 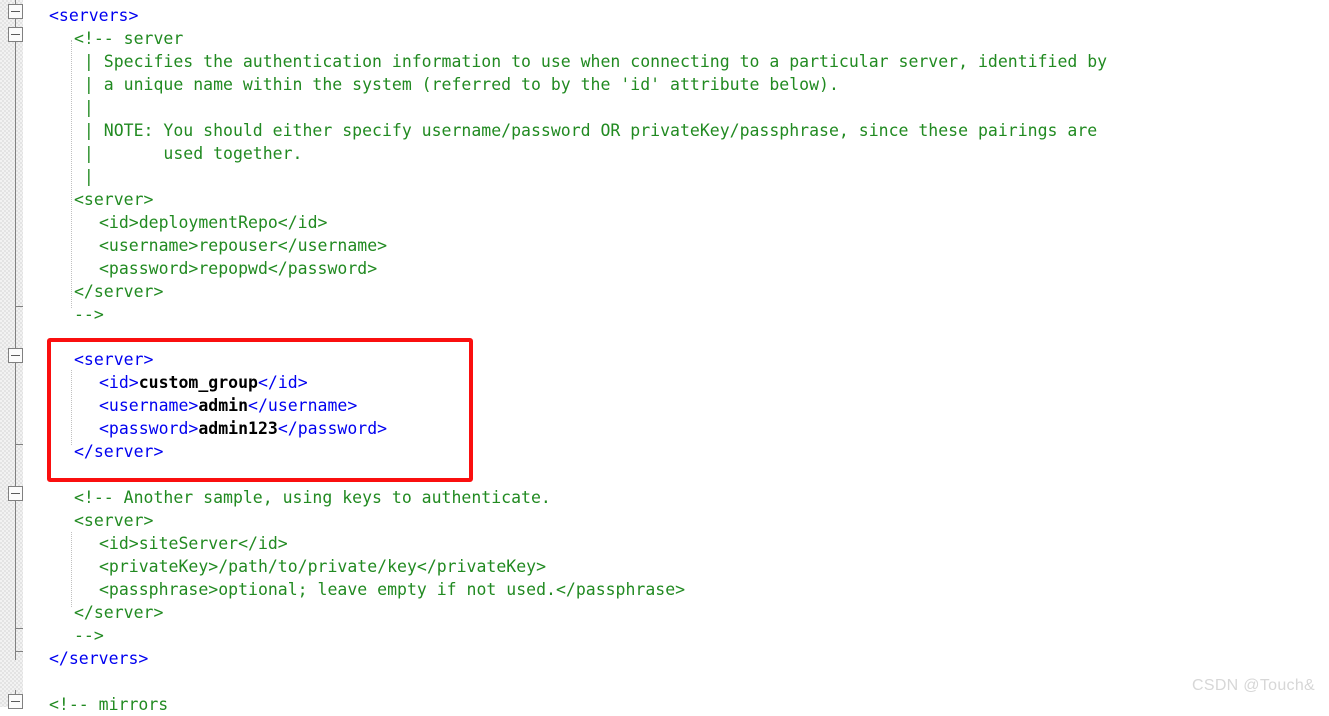 I want to click on indent-guide-custom-server, so click(x=72, y=407).